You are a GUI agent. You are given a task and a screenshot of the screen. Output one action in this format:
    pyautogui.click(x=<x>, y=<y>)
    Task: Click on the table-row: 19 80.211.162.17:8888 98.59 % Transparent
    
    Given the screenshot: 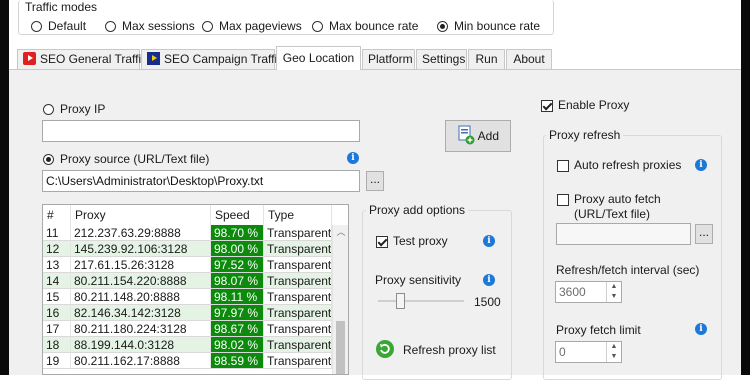 What is the action you would take?
    pyautogui.click(x=187, y=361)
    